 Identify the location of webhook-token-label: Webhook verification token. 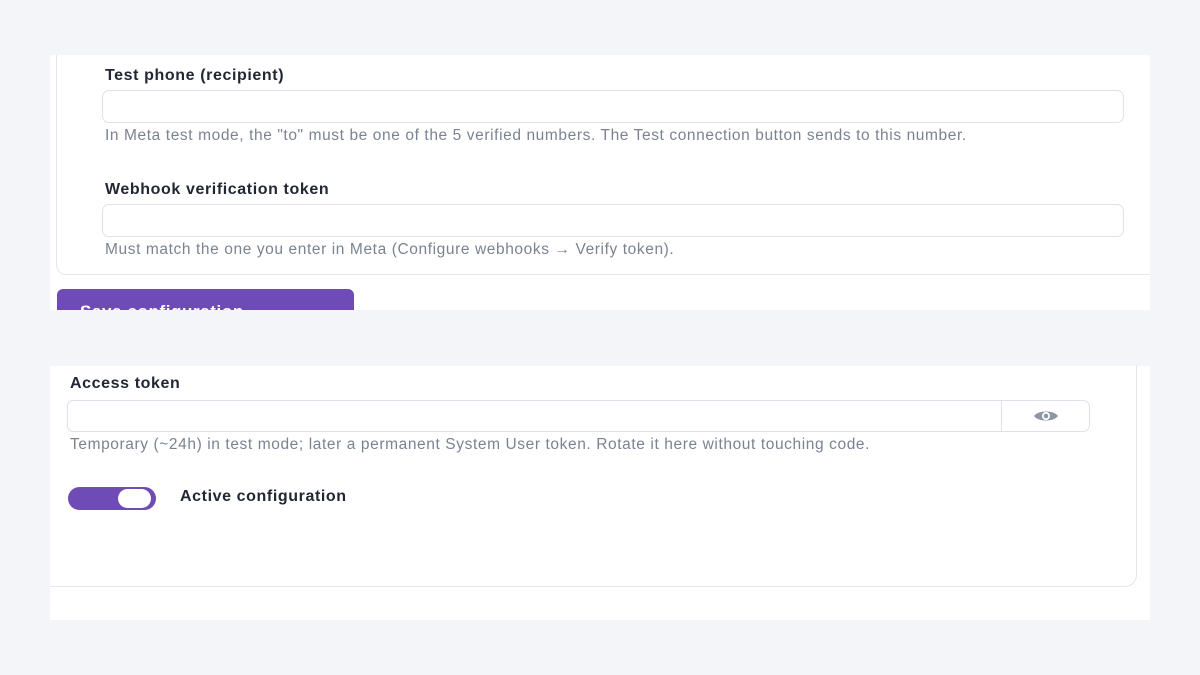
(217, 189).